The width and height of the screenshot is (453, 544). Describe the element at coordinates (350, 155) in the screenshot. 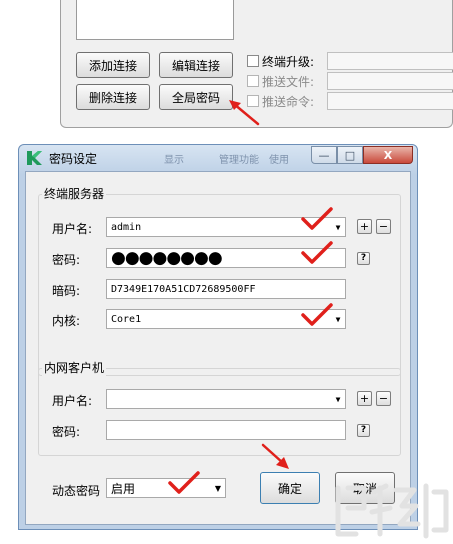

I see `maximize-button: □` at that location.